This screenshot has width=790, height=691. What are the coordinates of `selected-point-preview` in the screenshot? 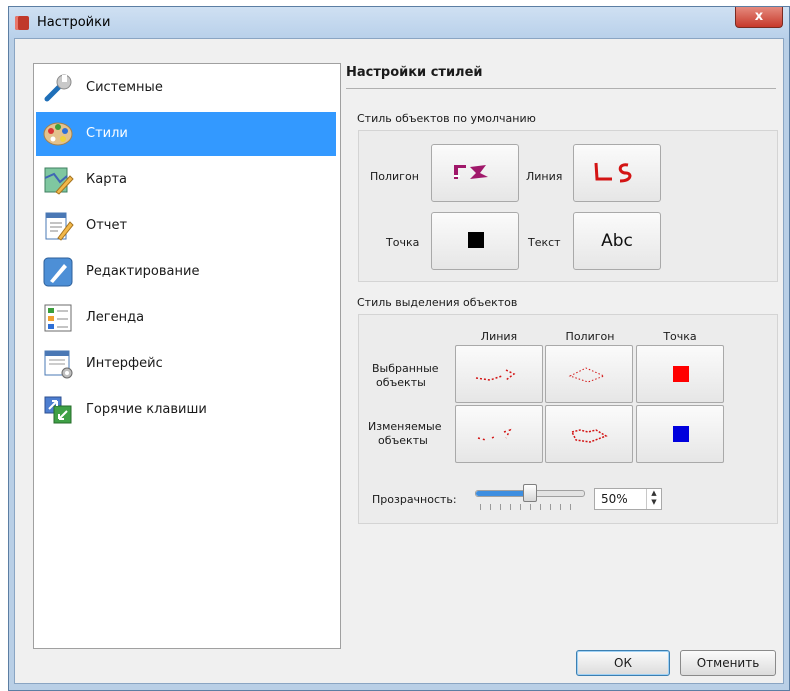 It's located at (681, 374).